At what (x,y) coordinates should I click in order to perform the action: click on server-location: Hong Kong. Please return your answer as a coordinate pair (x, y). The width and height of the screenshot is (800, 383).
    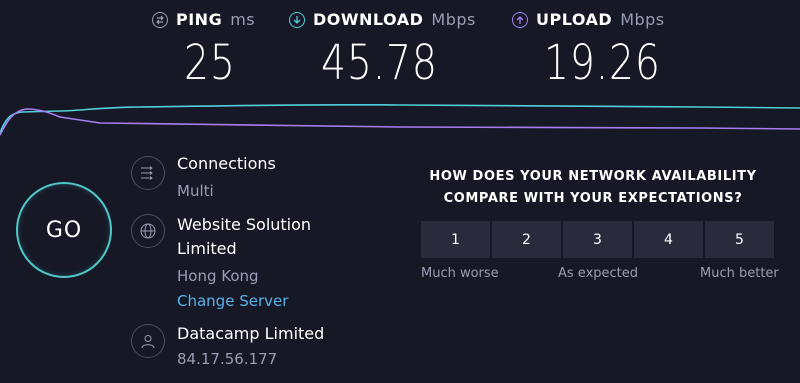
    Looking at the image, I should click on (218, 276).